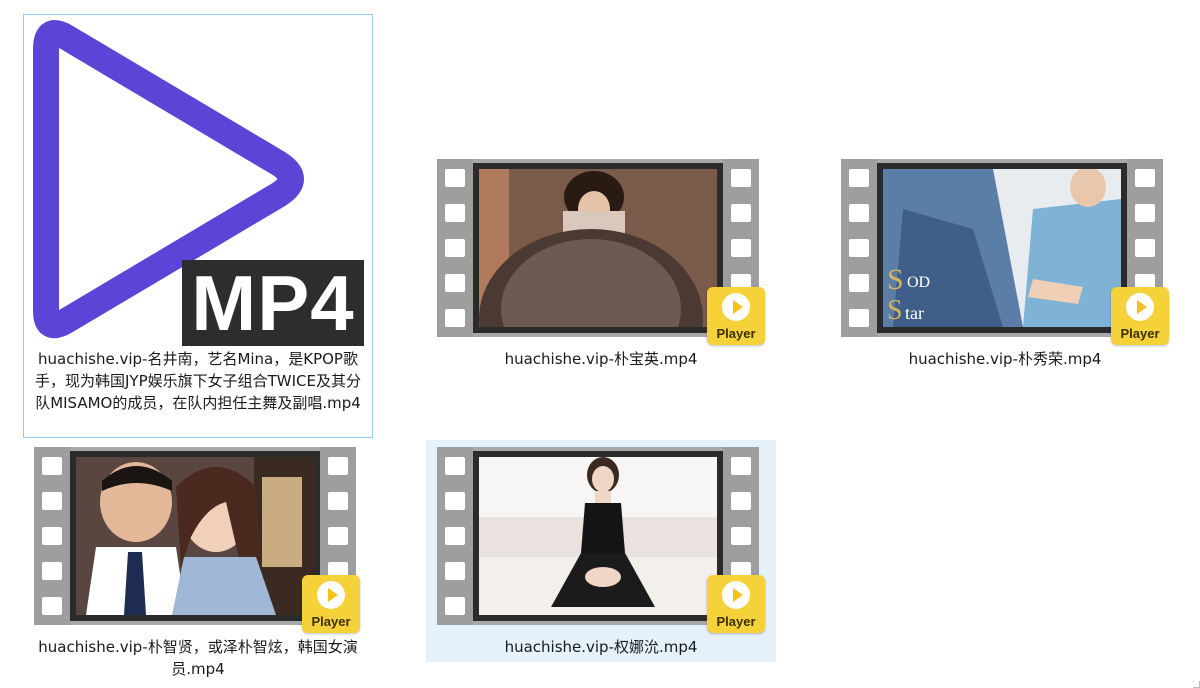 Image resolution: width=1200 pixels, height=688 pixels. I want to click on file-name: huachishe.vip-朴智贤，或泽朴智炫，韩国女演员.mp4, so click(198, 658).